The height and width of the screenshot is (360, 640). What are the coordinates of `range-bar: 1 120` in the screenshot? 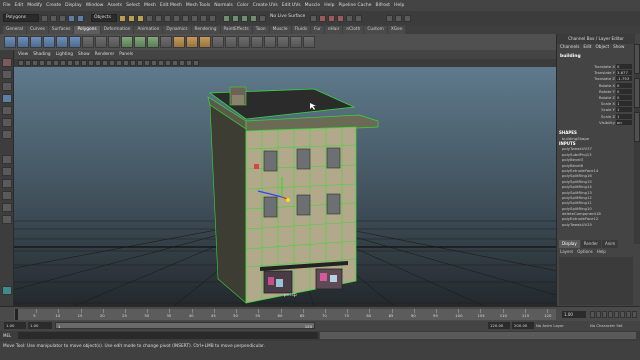 It's located at (185, 325).